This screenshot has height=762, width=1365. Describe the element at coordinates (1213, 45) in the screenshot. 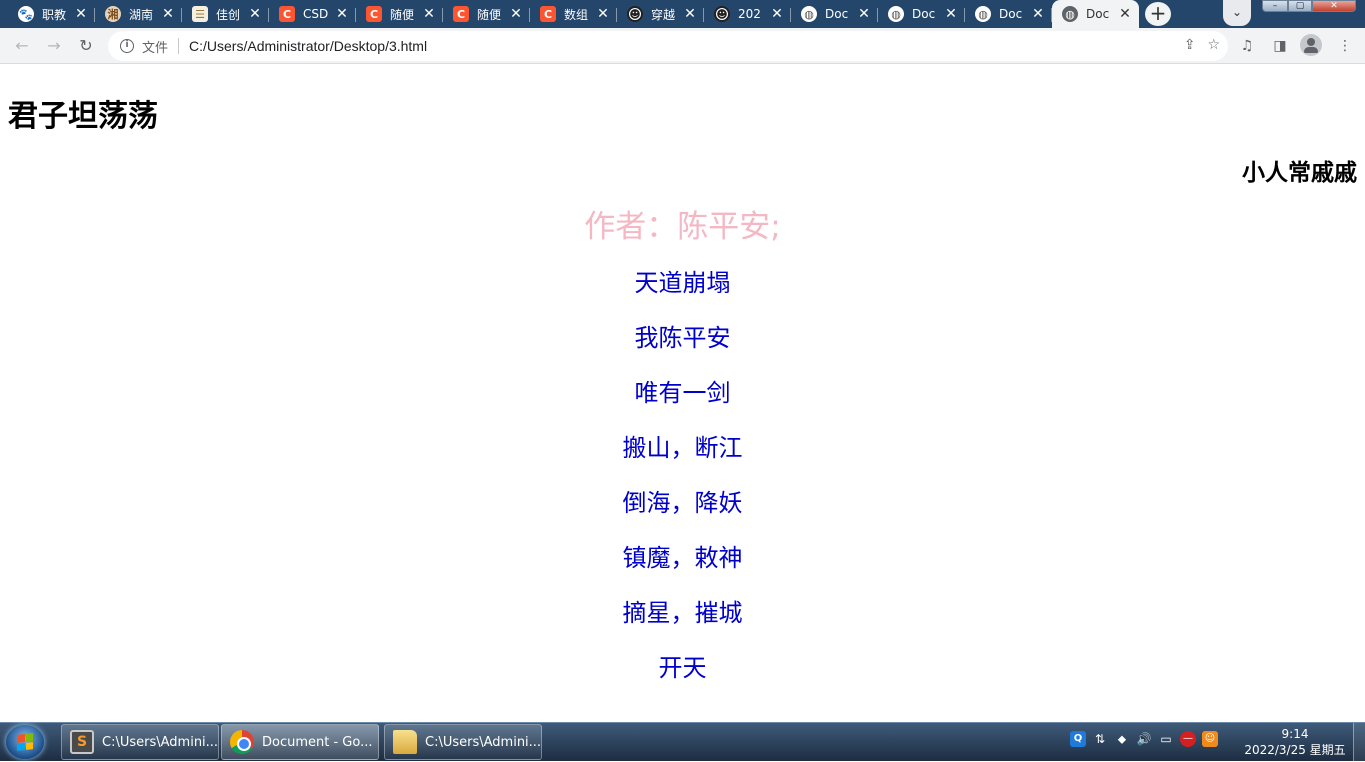

I see `bookmark-star-icon: ☆` at that location.